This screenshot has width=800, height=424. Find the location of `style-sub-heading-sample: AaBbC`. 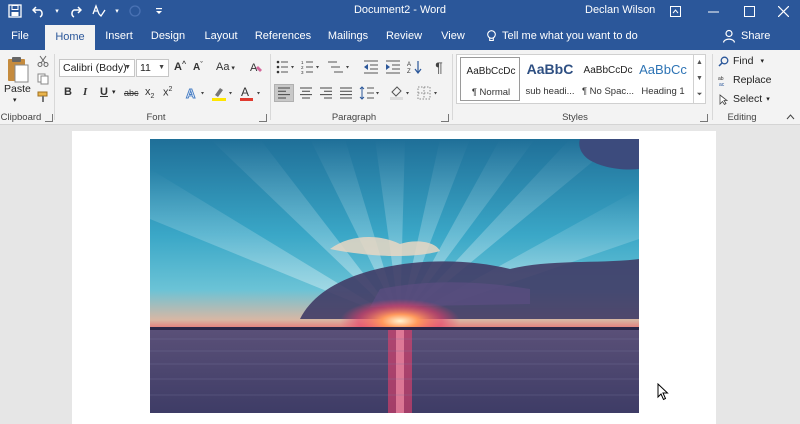

style-sub-heading-sample: AaBbC is located at coordinates (550, 69).